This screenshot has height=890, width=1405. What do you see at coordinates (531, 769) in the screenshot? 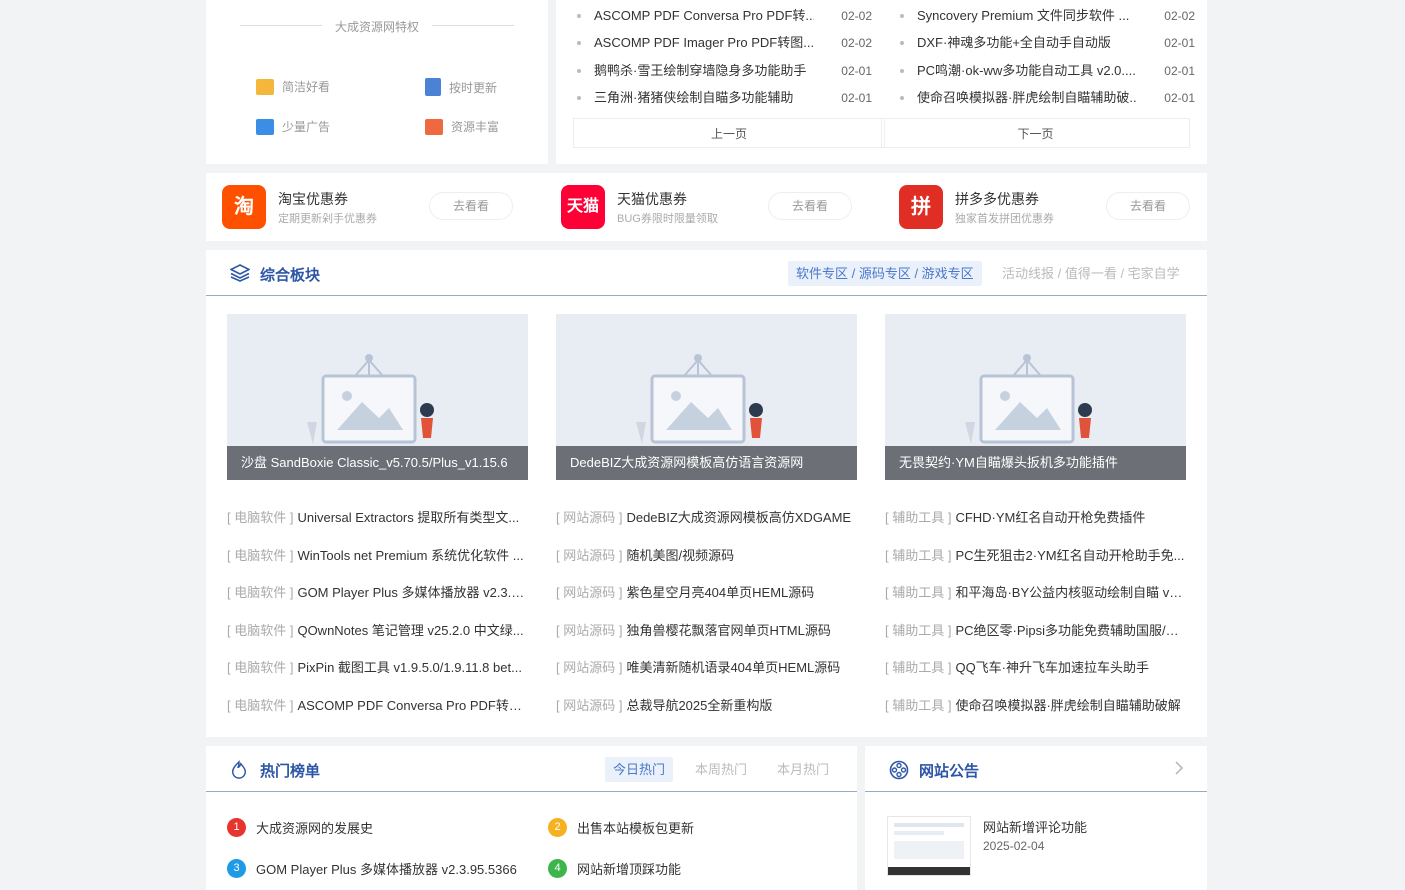
I see `section-header: 热门榜单 今日热门 本周热门 本月热门` at bounding box center [531, 769].